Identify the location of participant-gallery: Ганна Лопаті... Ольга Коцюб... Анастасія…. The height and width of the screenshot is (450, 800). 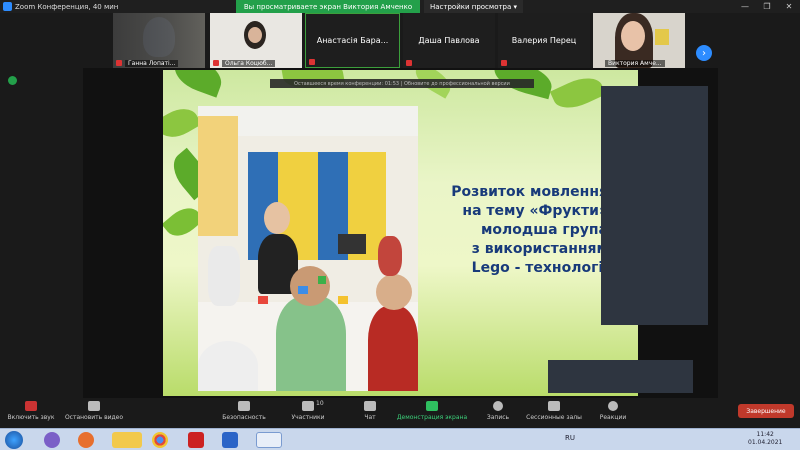
(400, 40).